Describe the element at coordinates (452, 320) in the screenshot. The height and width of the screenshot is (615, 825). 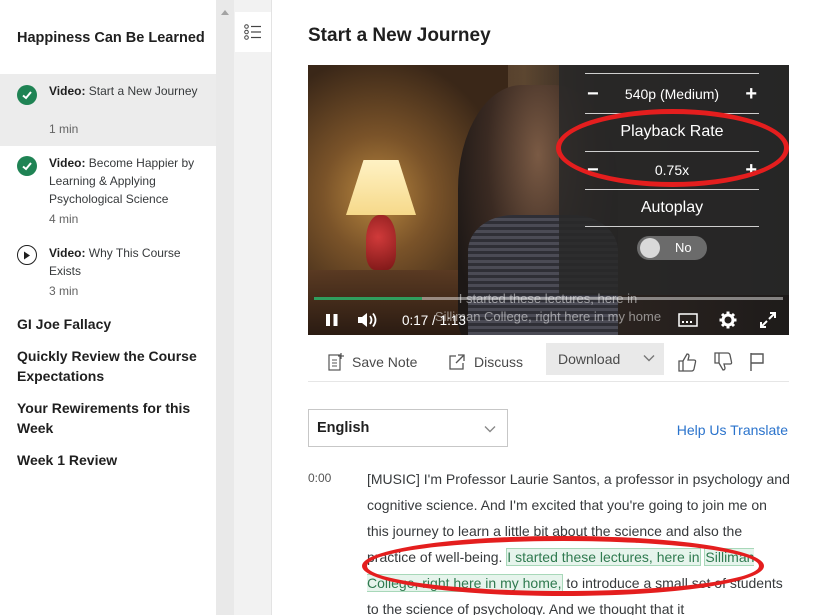
I see `total-duration: 1:13` at that location.